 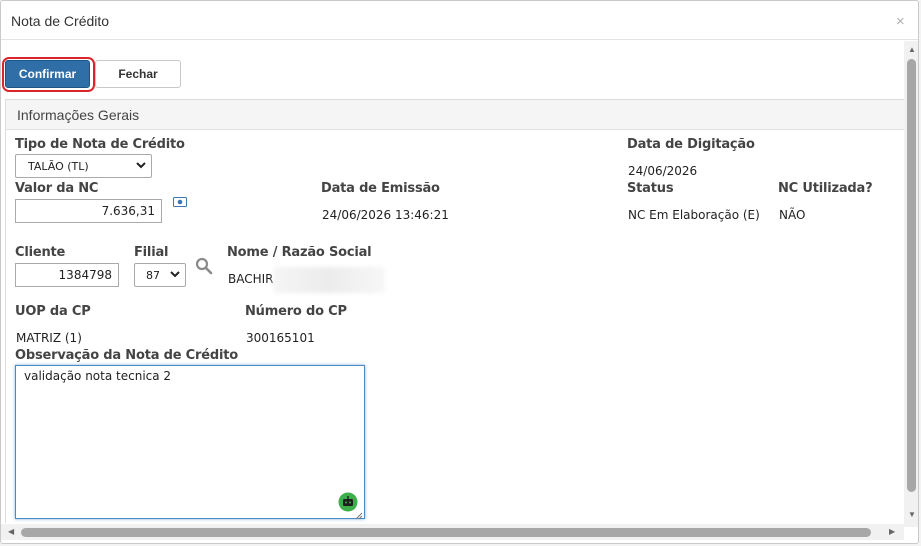 I want to click on data-emissao-value: 24/06/2026 13:46:21, so click(x=385, y=215).